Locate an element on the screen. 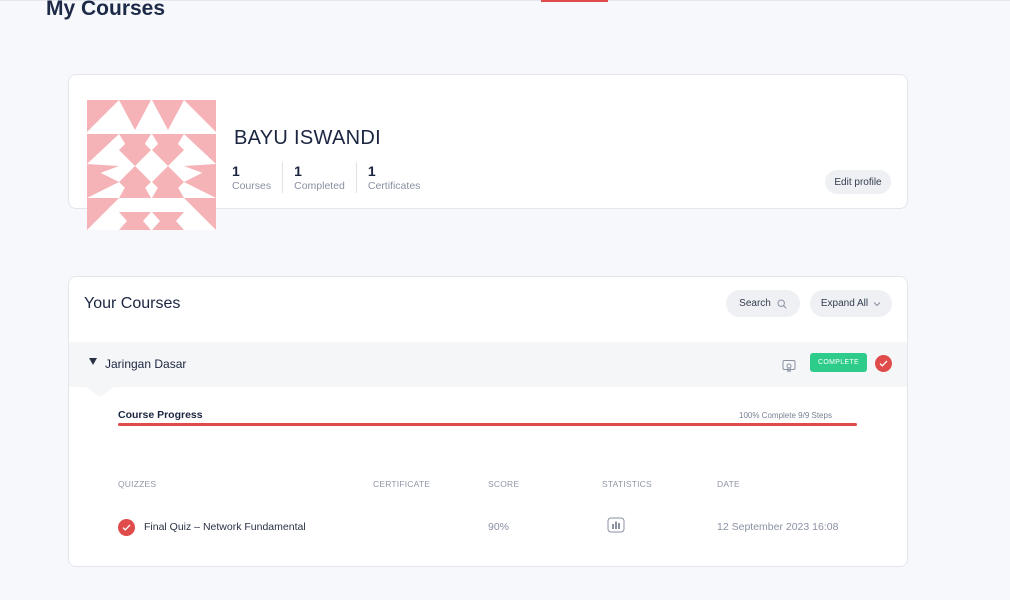  stat-certificates: 1 Certificates is located at coordinates (393, 177).